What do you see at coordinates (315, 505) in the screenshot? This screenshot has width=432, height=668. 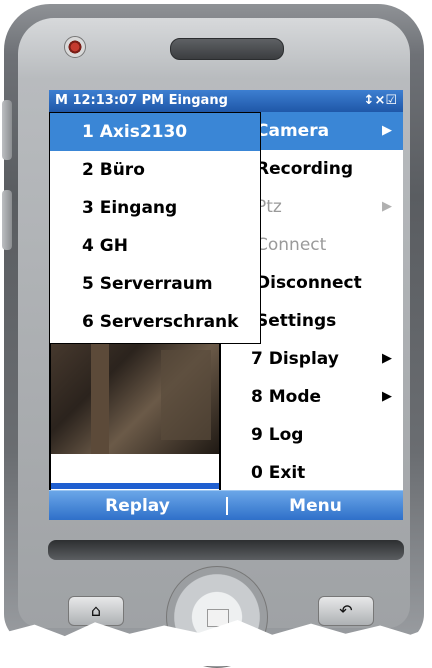 I see `menu-softkey: Menu` at bounding box center [315, 505].